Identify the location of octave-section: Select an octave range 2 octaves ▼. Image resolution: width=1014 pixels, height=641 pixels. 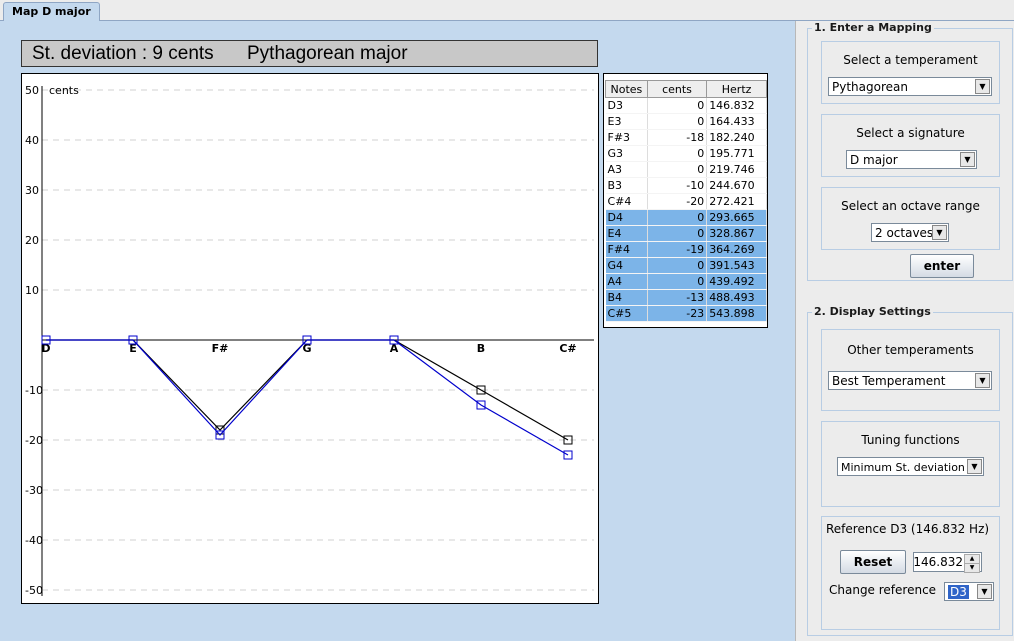
(910, 218).